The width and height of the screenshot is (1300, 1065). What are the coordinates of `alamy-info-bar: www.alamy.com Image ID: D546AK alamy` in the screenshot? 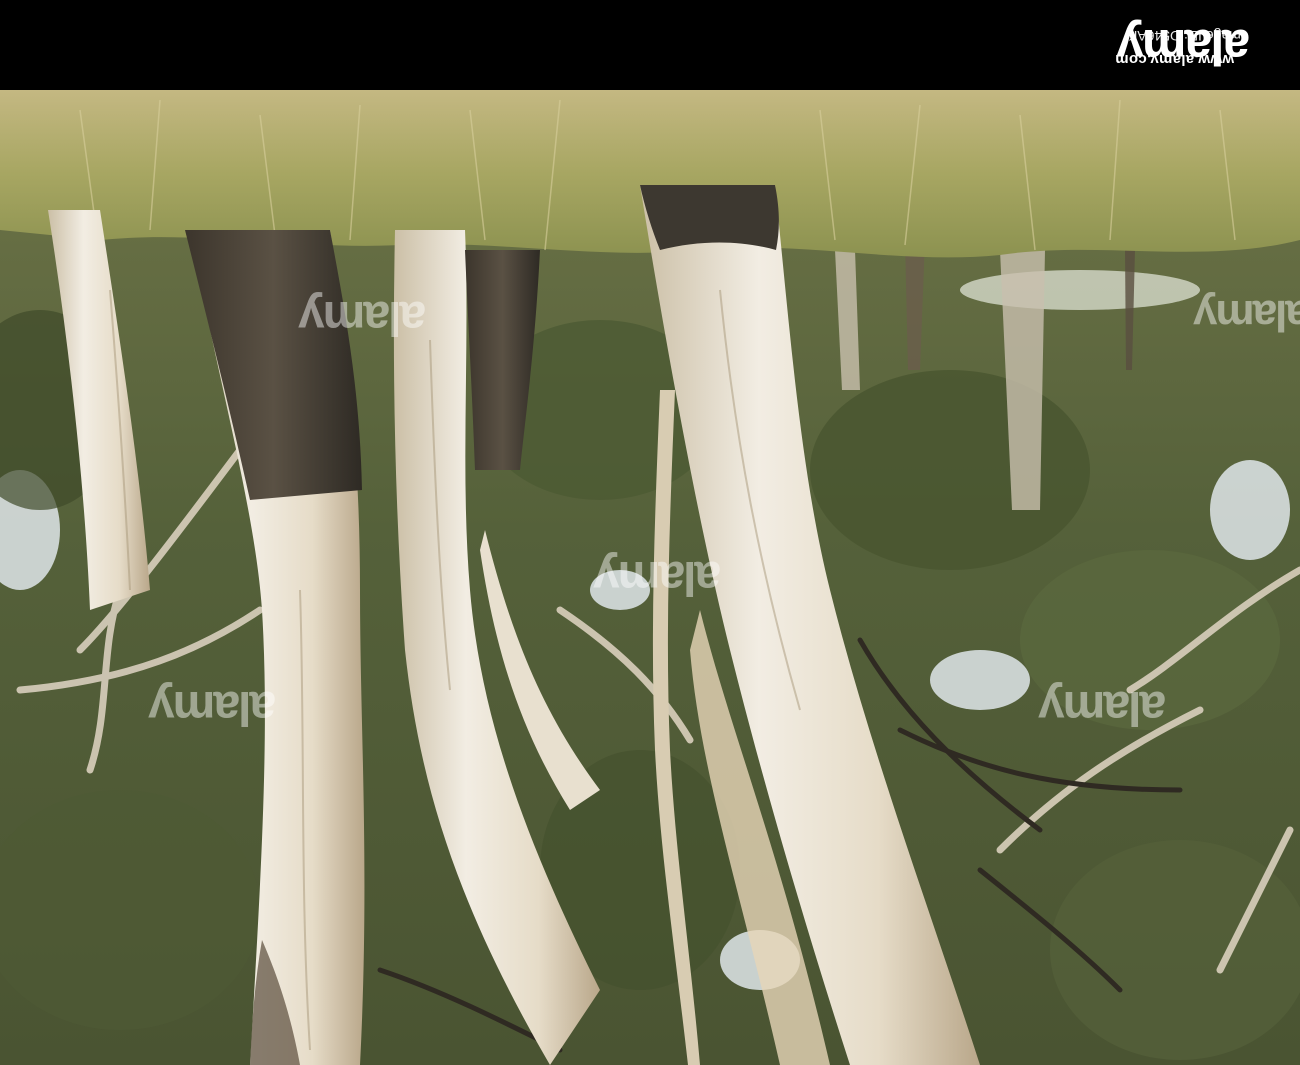 It's located at (650, 45).